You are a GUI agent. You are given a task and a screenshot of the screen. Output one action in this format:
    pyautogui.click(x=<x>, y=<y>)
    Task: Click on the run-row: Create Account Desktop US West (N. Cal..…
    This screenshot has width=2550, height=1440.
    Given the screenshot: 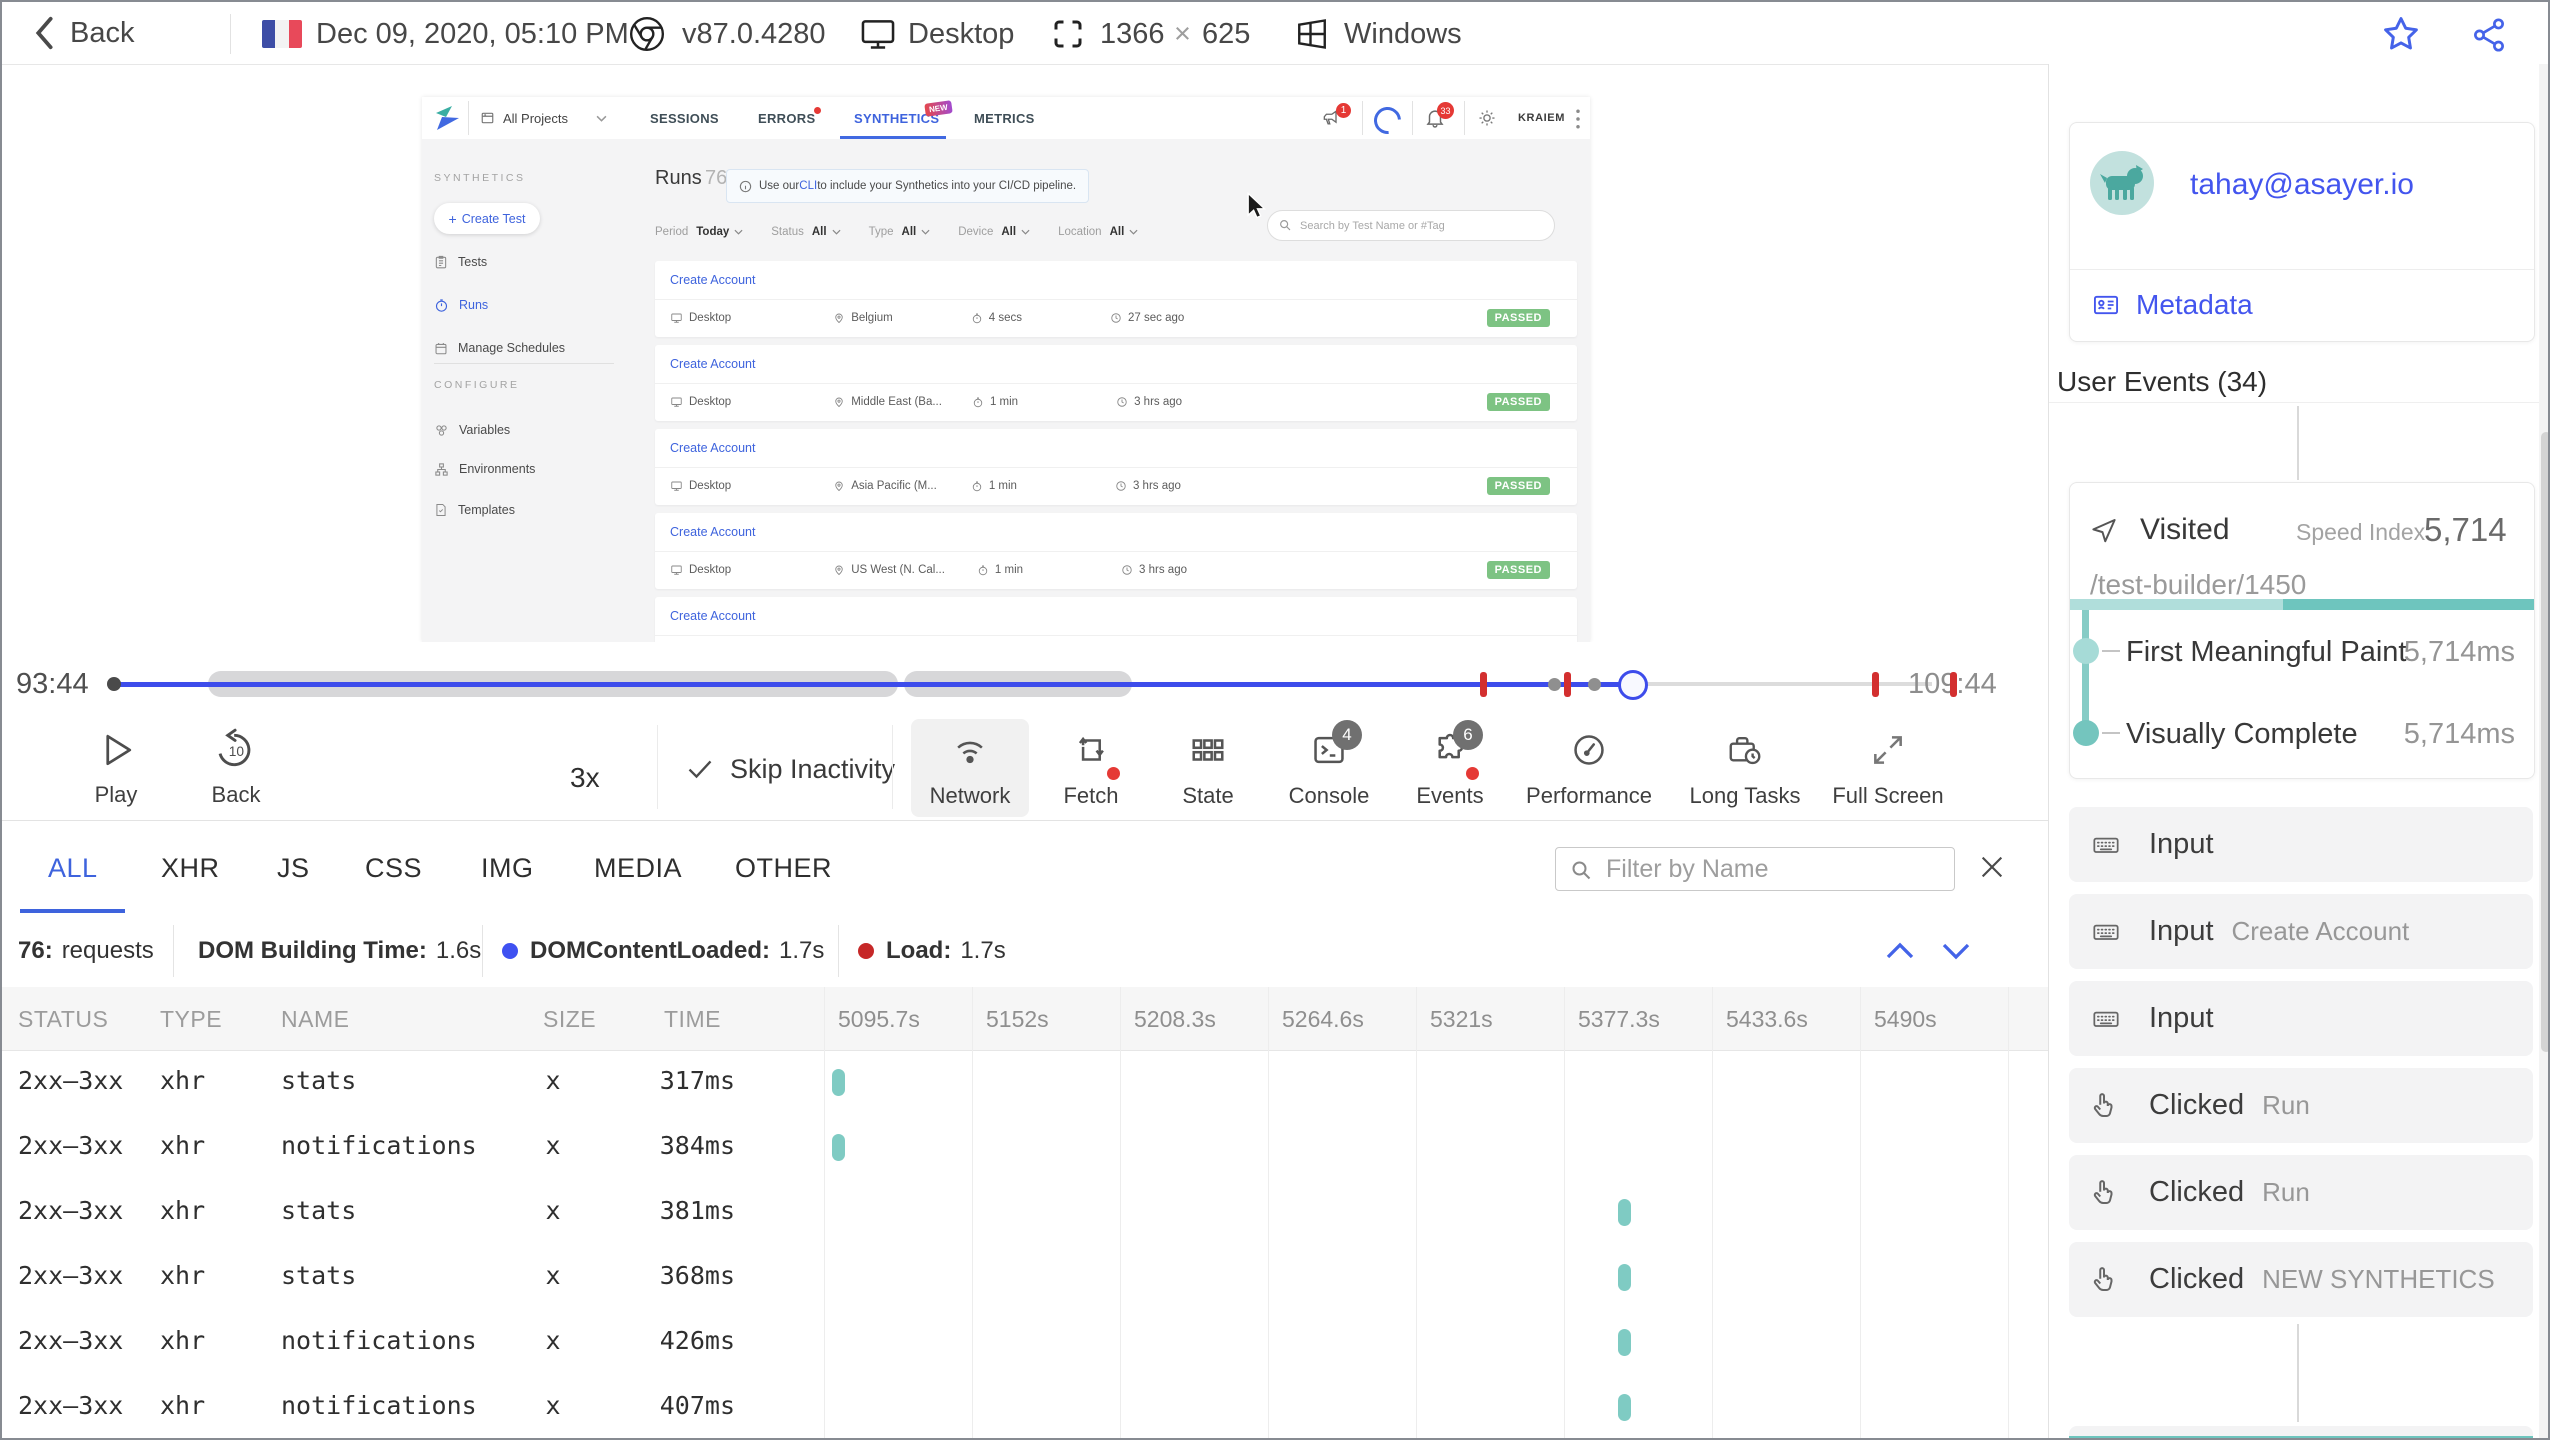 What is the action you would take?
    pyautogui.click(x=1116, y=551)
    